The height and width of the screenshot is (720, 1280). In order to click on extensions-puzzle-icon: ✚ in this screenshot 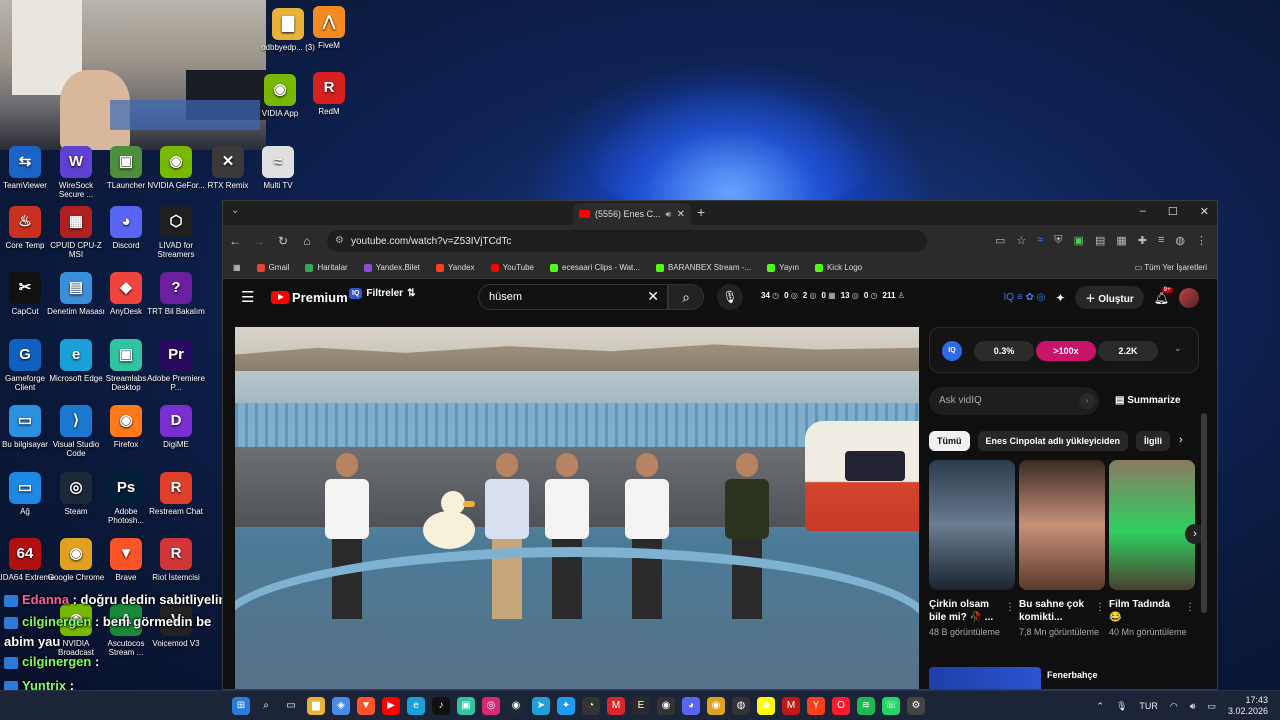, I will do `click(1142, 240)`.